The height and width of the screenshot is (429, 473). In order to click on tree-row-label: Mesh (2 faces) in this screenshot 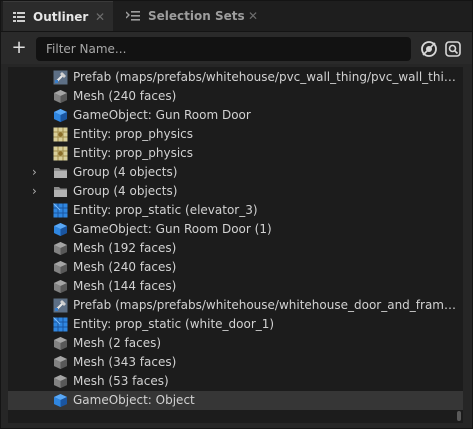, I will do `click(117, 343)`.